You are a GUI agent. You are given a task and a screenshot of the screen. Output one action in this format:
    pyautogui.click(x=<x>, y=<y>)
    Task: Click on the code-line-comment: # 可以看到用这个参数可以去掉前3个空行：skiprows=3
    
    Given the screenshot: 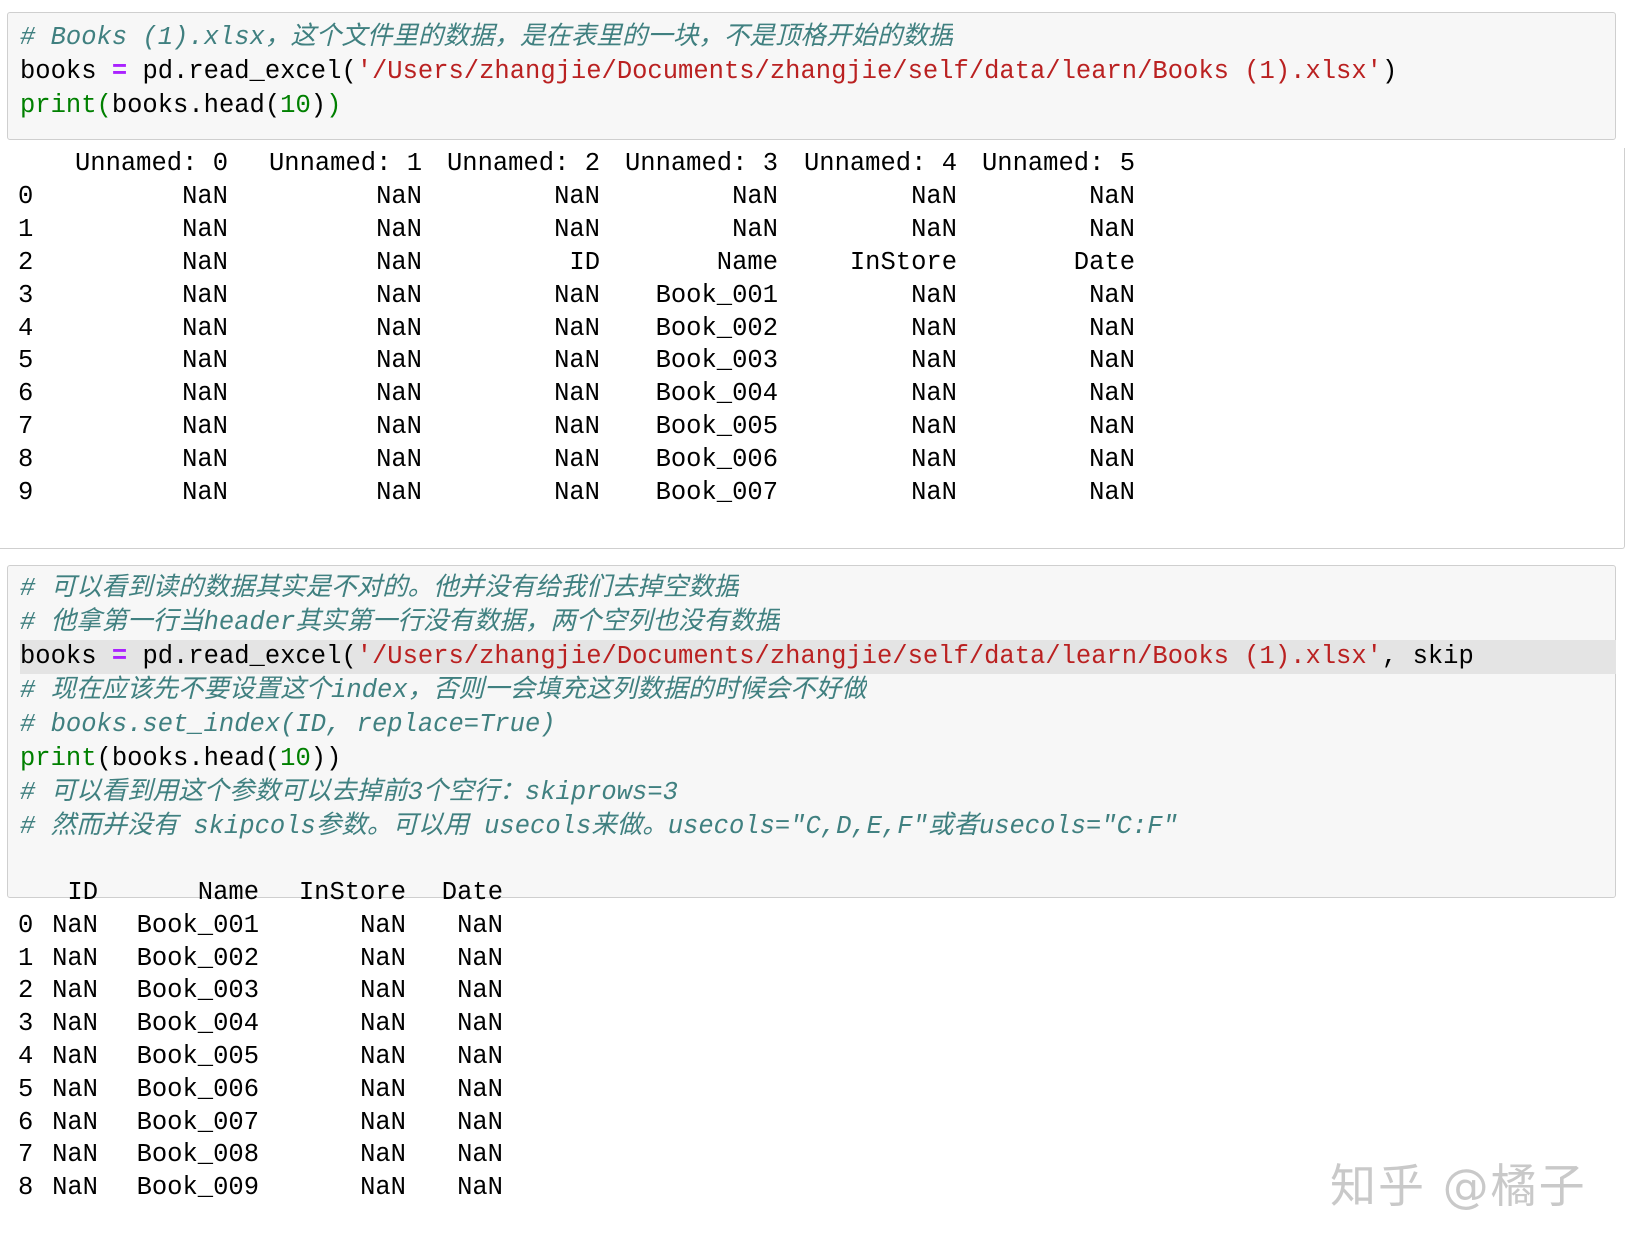 What is the action you would take?
    pyautogui.click(x=349, y=793)
    